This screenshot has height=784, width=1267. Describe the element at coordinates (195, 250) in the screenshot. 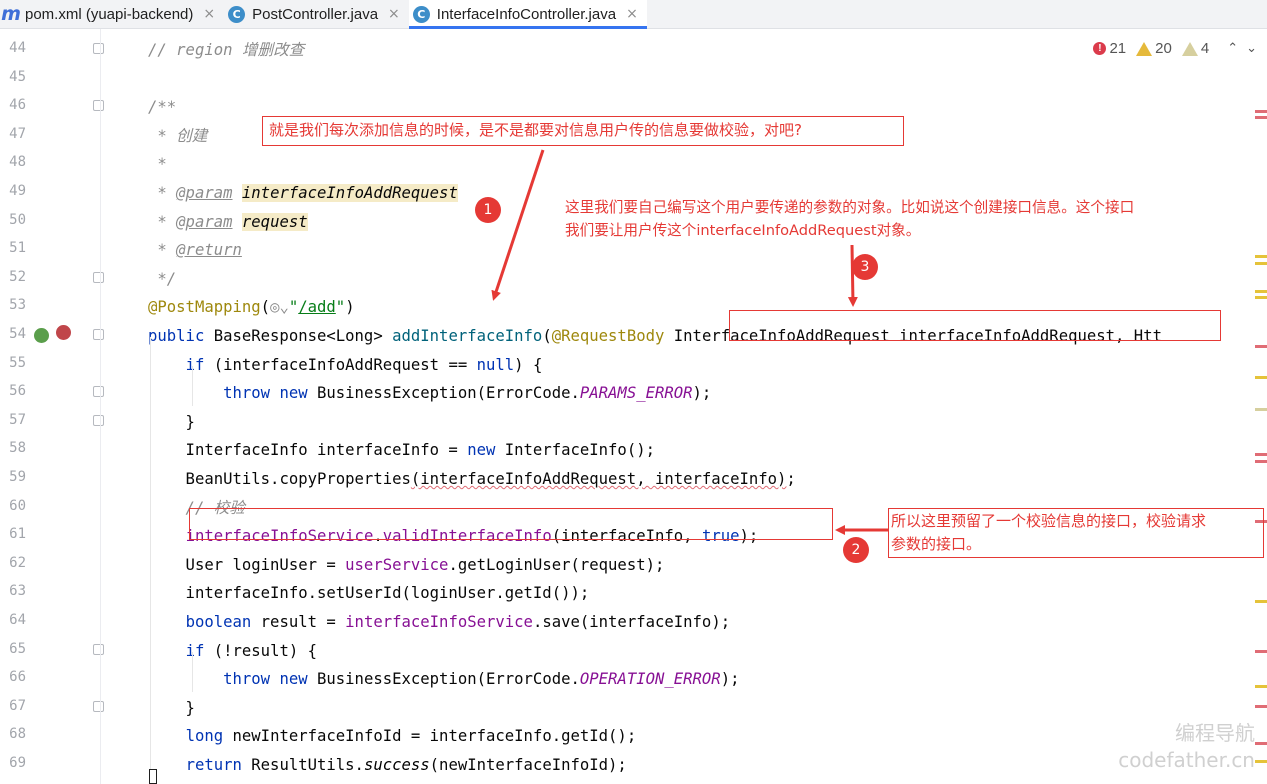

I see `code-line: * @return` at that location.